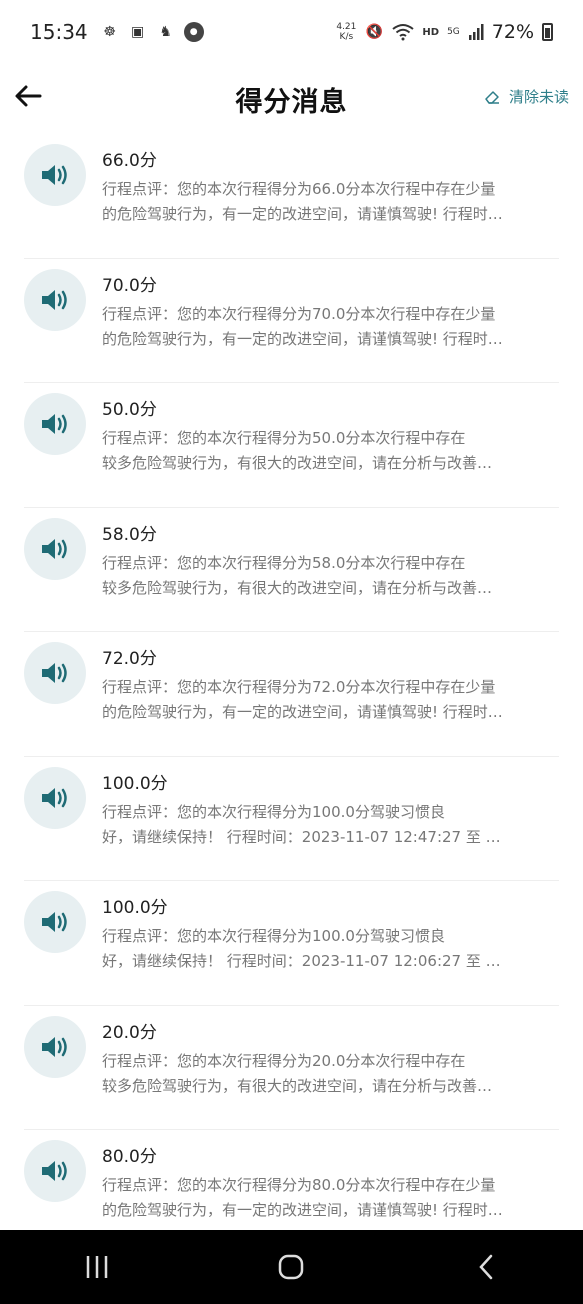  I want to click on status-right: 4.21 K/s 🔇 HD 5G 72%, so click(444, 32).